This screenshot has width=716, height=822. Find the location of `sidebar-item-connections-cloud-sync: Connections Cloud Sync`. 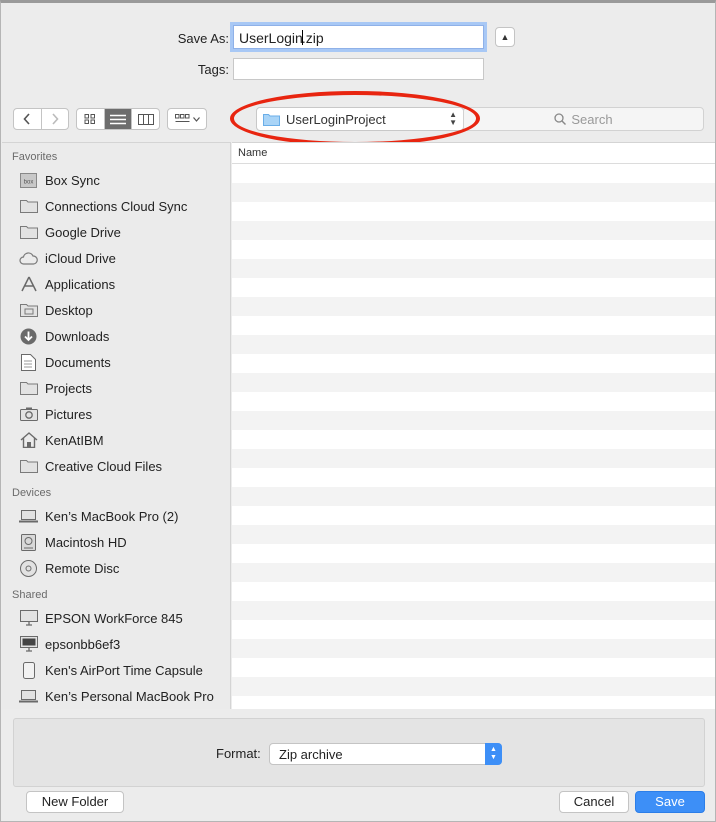

sidebar-item-connections-cloud-sync: Connections Cloud Sync is located at coordinates (116, 206).